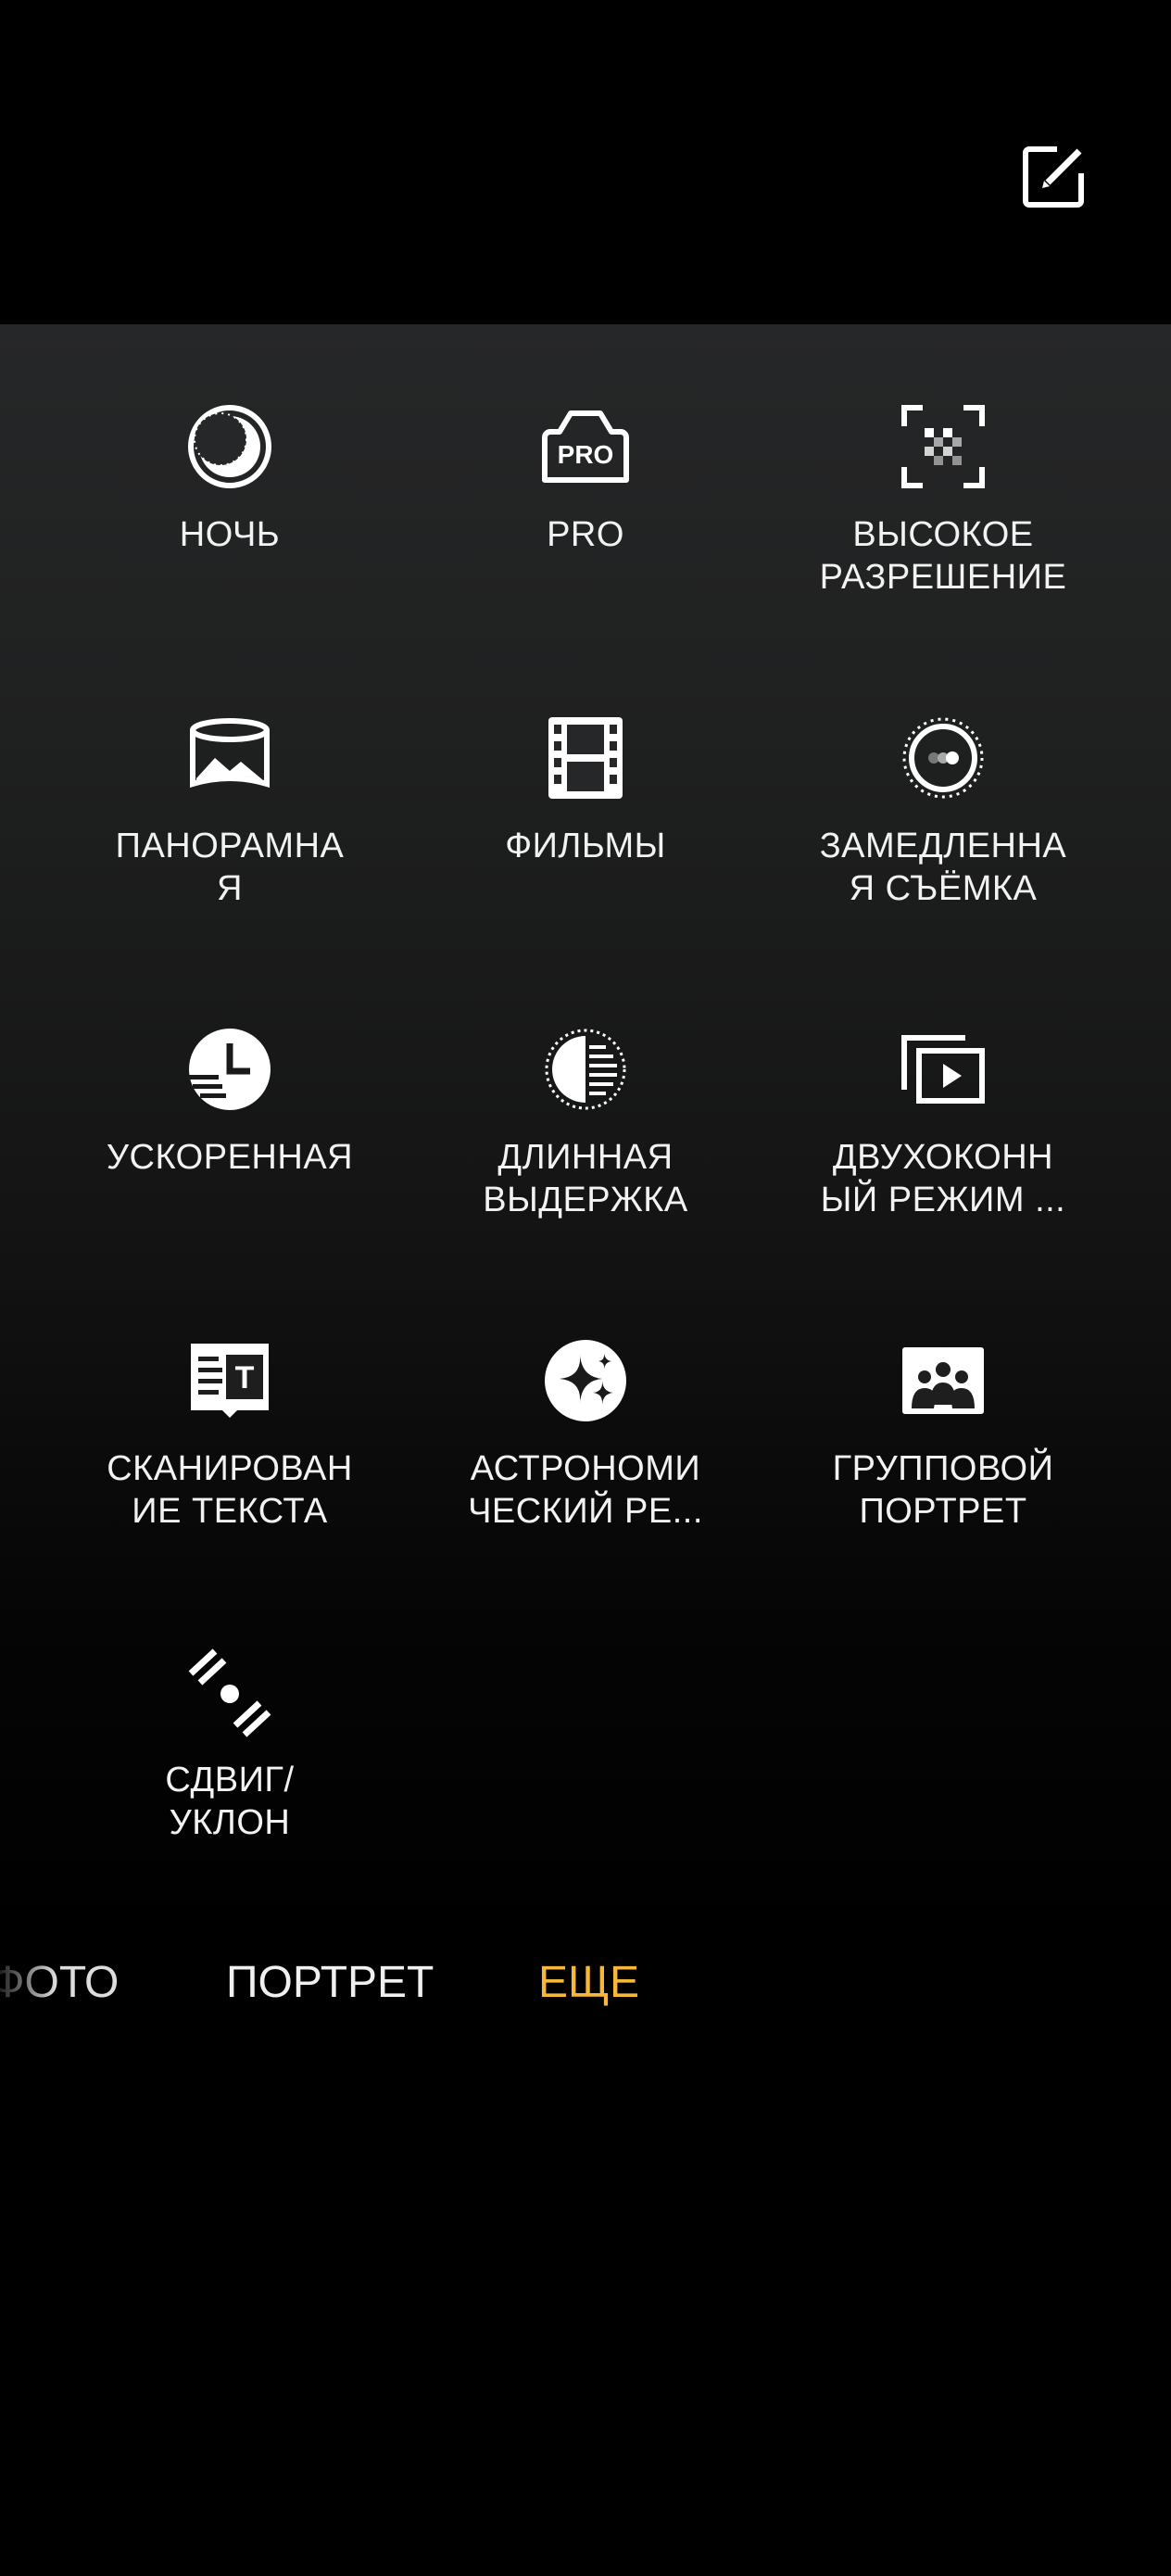 Image resolution: width=1171 pixels, height=2576 pixels. Describe the element at coordinates (585, 846) in the screenshot. I see `mode-label: ФИЛЬМЫ` at that location.